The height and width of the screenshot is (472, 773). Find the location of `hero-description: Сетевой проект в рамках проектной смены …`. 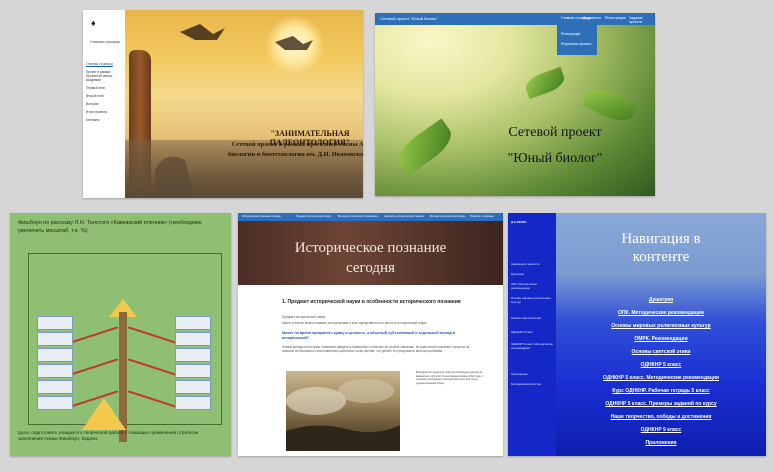

hero-description: Сетевой проект в рамках проектной смены … is located at coordinates (295, 149).